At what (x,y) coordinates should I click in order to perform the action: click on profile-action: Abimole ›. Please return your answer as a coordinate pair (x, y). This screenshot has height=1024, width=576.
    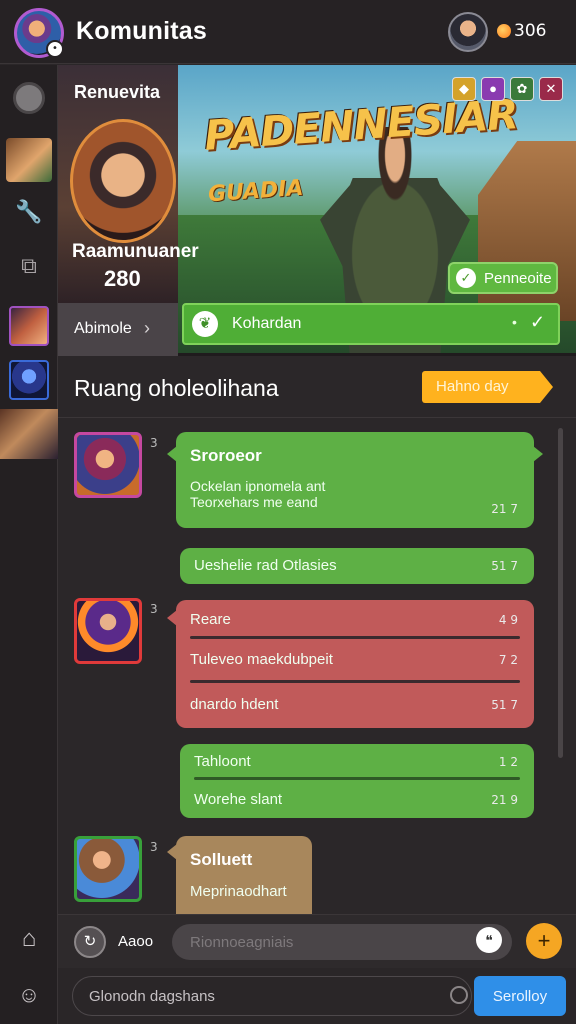
    Looking at the image, I should click on (118, 329).